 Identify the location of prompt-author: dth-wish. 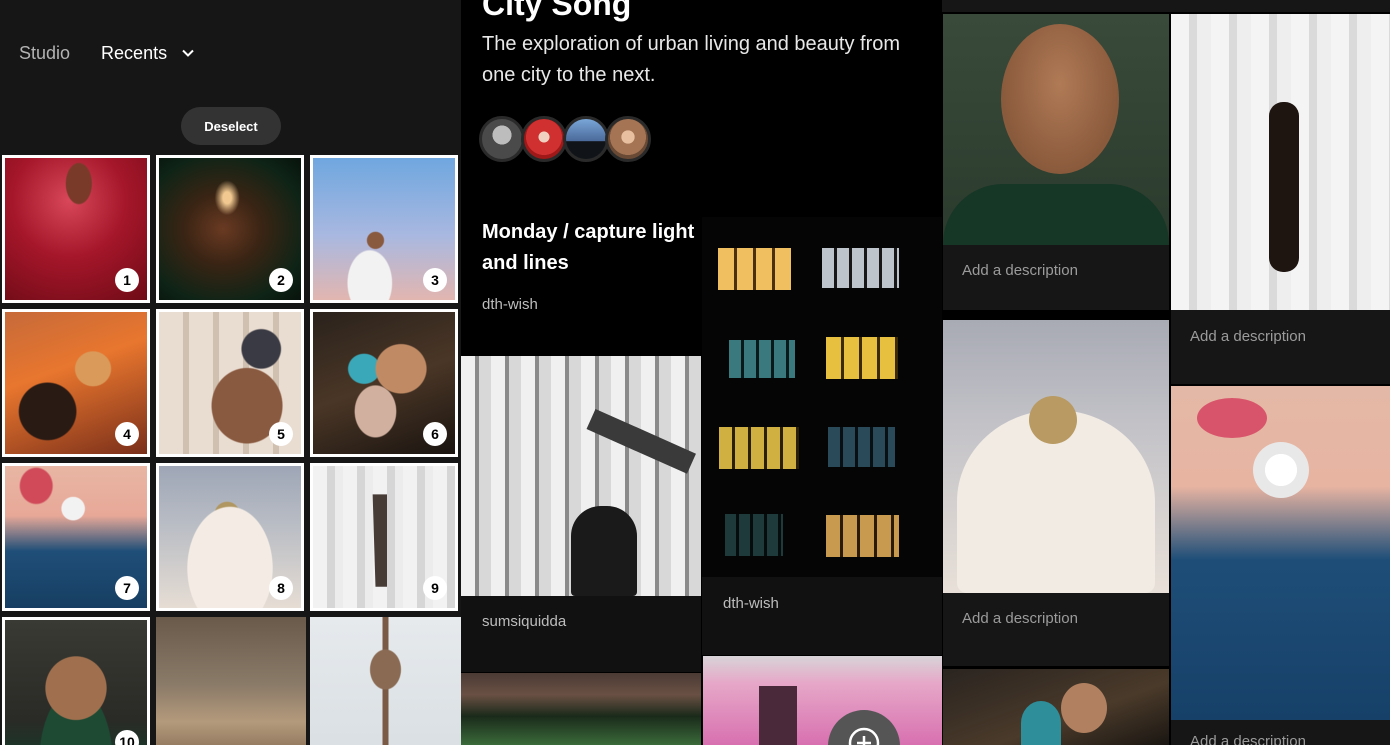
(510, 304).